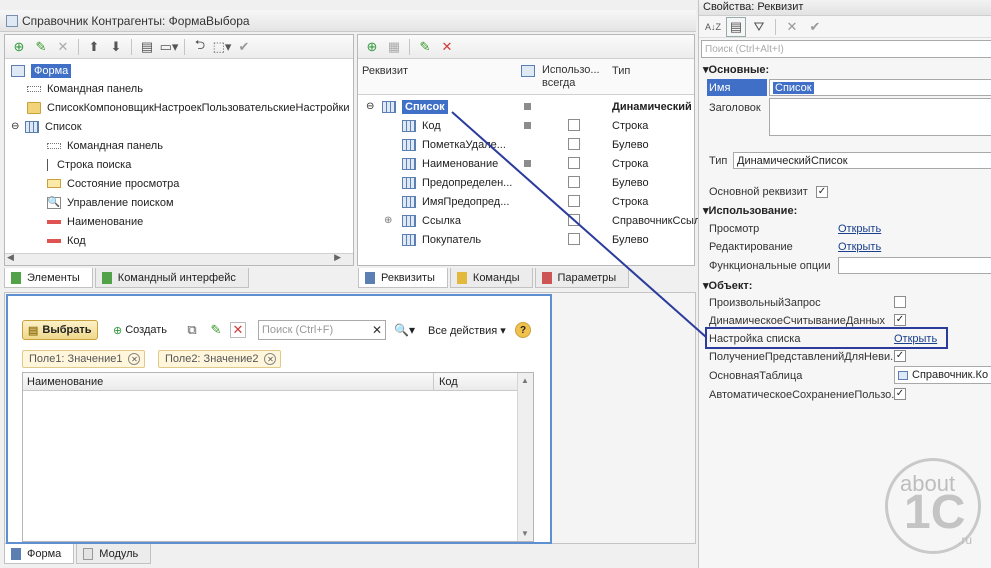 The image size is (991, 568). Describe the element at coordinates (147, 47) in the screenshot. I see `properties-icon: ▤` at that location.